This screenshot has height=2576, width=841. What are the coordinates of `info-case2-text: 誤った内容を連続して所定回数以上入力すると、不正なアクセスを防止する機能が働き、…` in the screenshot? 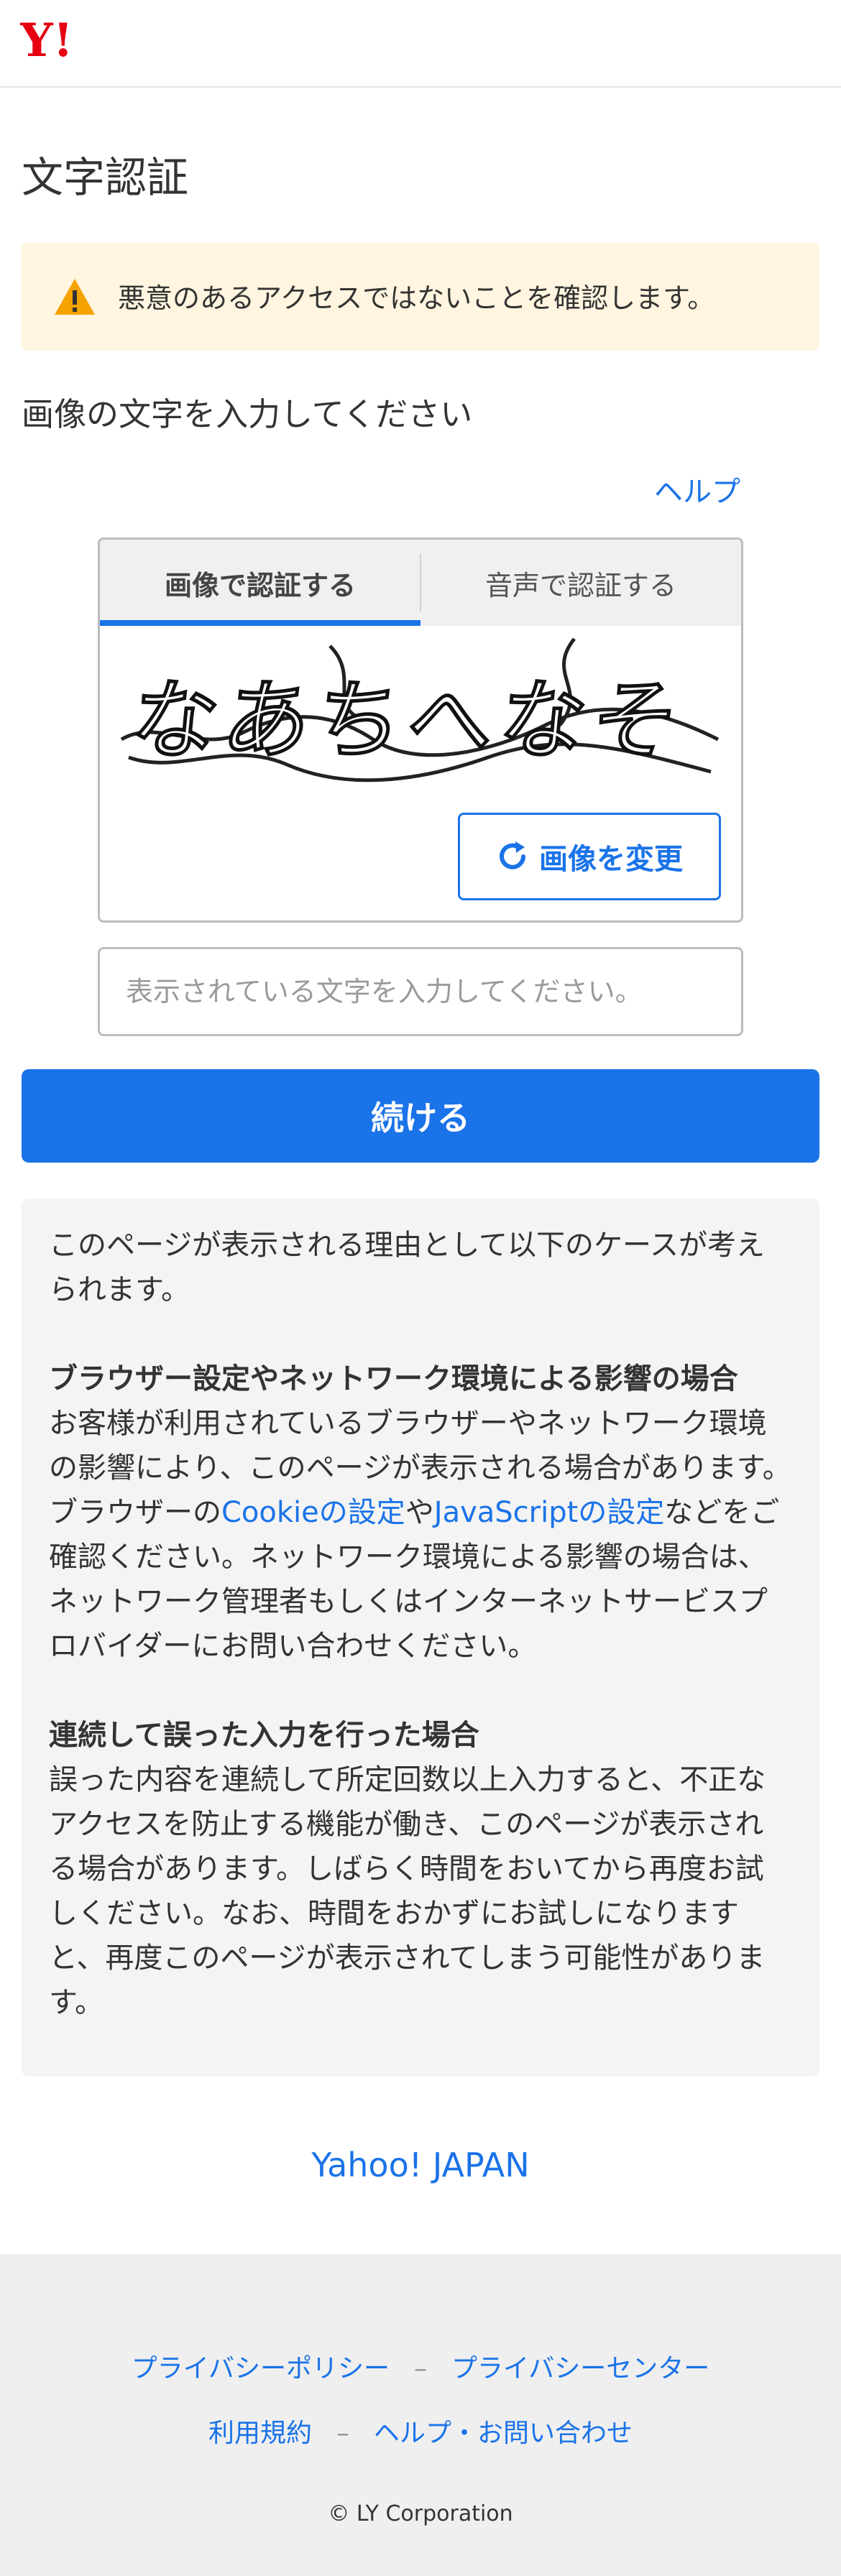 It's located at (408, 1891).